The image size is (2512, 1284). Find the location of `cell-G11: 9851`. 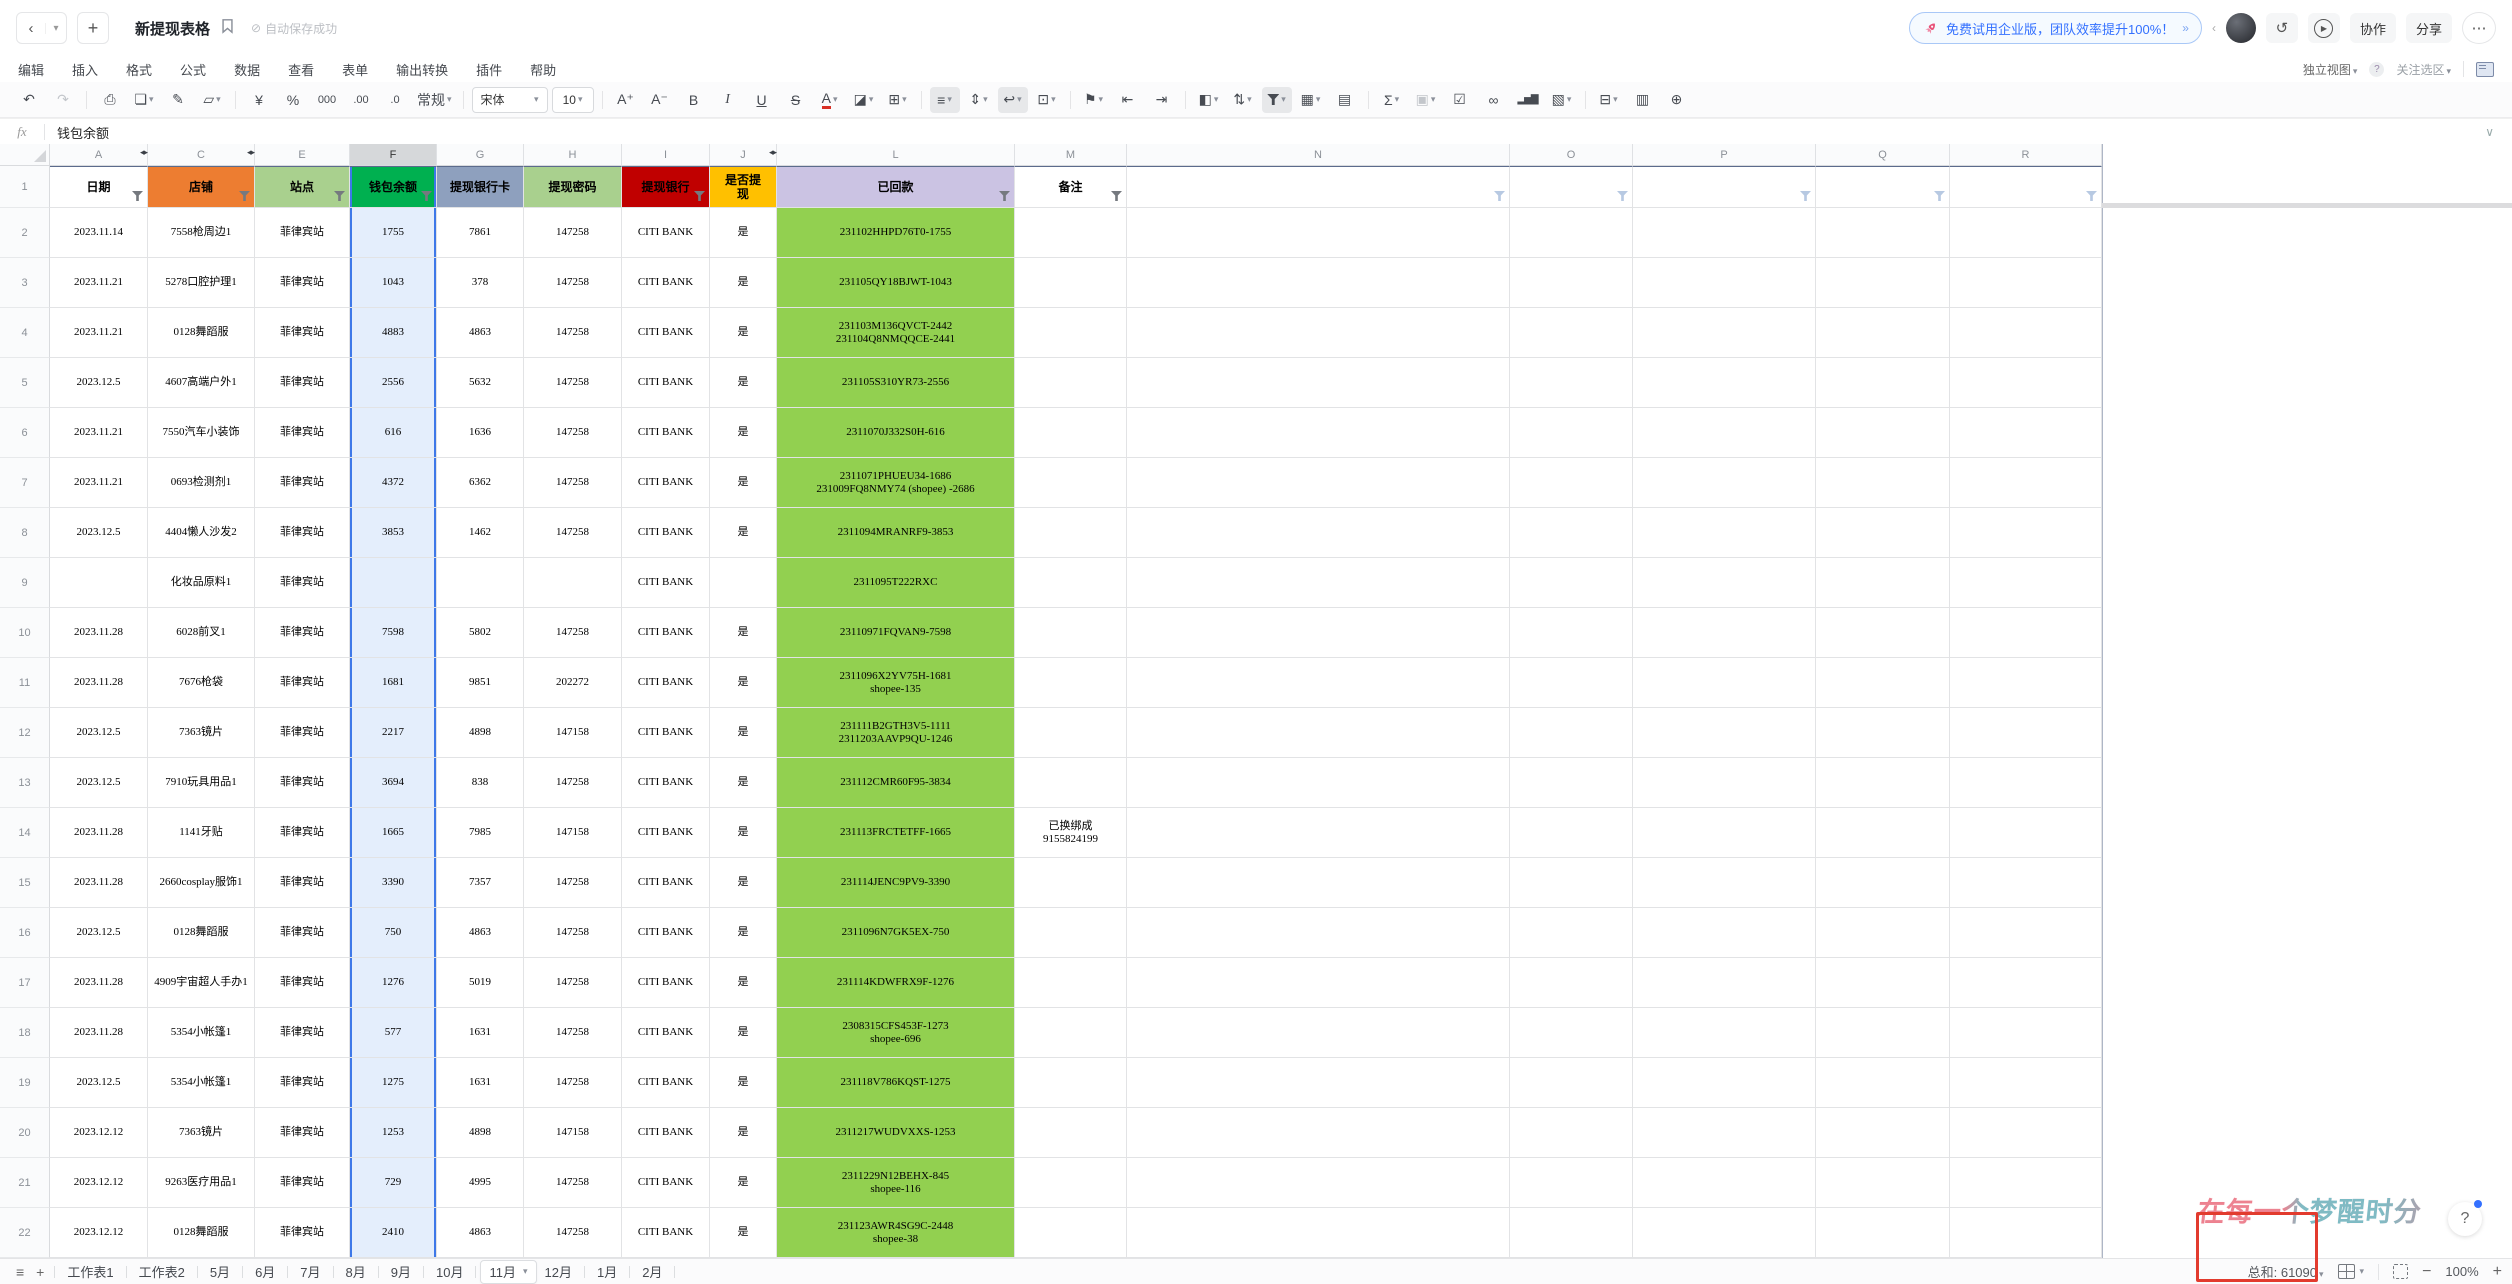

cell-G11: 9851 is located at coordinates (480, 683).